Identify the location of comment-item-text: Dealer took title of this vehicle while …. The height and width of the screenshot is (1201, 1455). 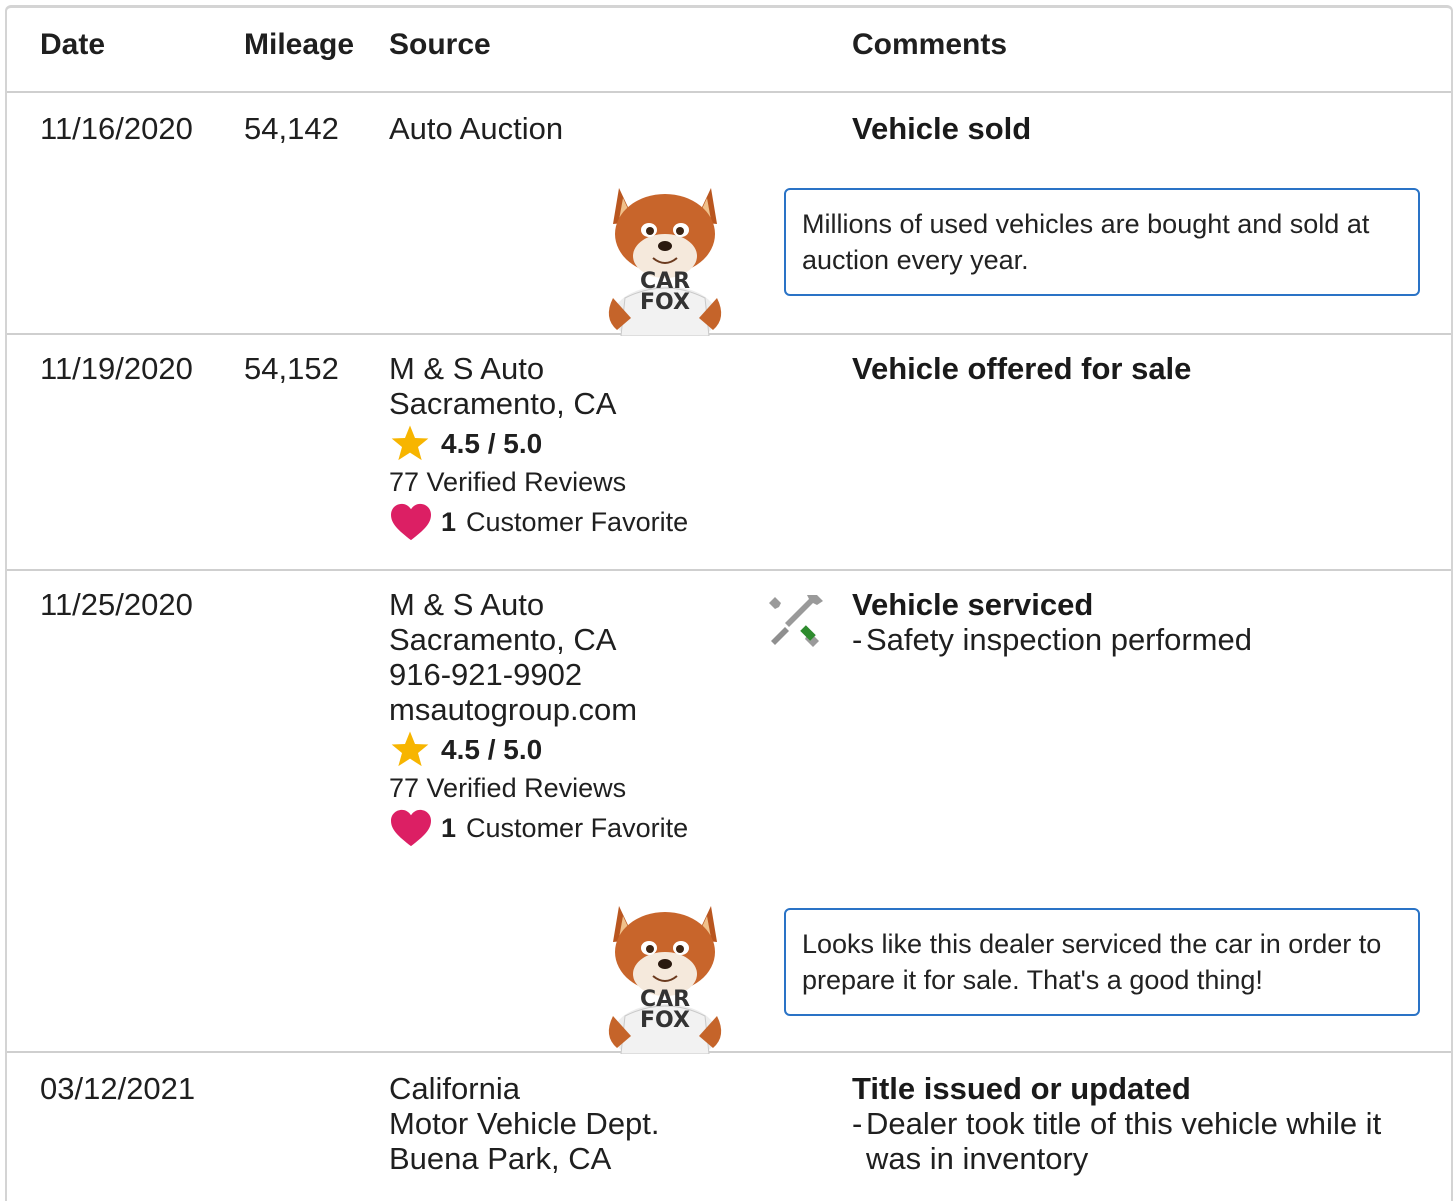
(1124, 1141).